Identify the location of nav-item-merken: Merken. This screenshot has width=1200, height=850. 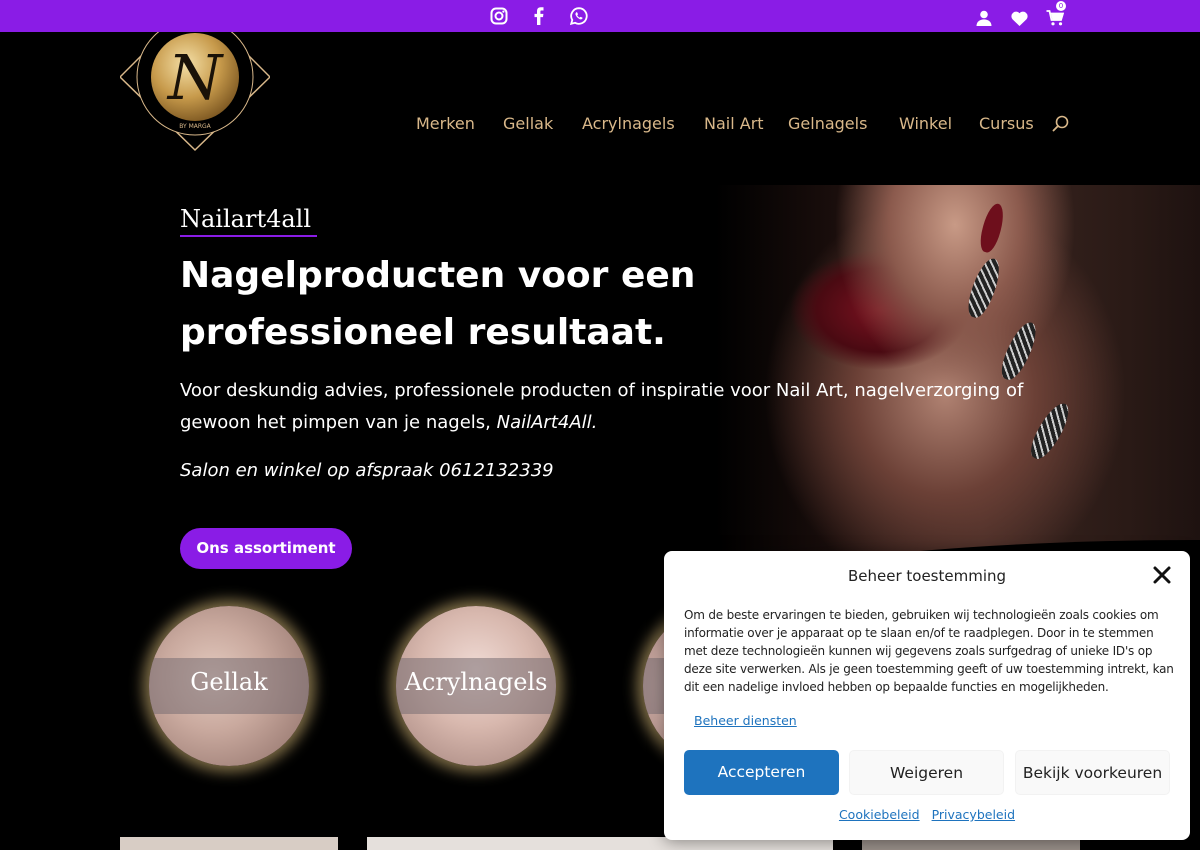
(445, 123).